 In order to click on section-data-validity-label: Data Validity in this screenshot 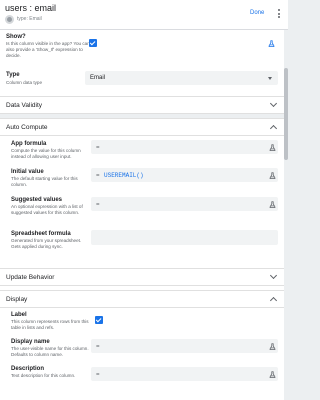, I will do `click(24, 105)`.